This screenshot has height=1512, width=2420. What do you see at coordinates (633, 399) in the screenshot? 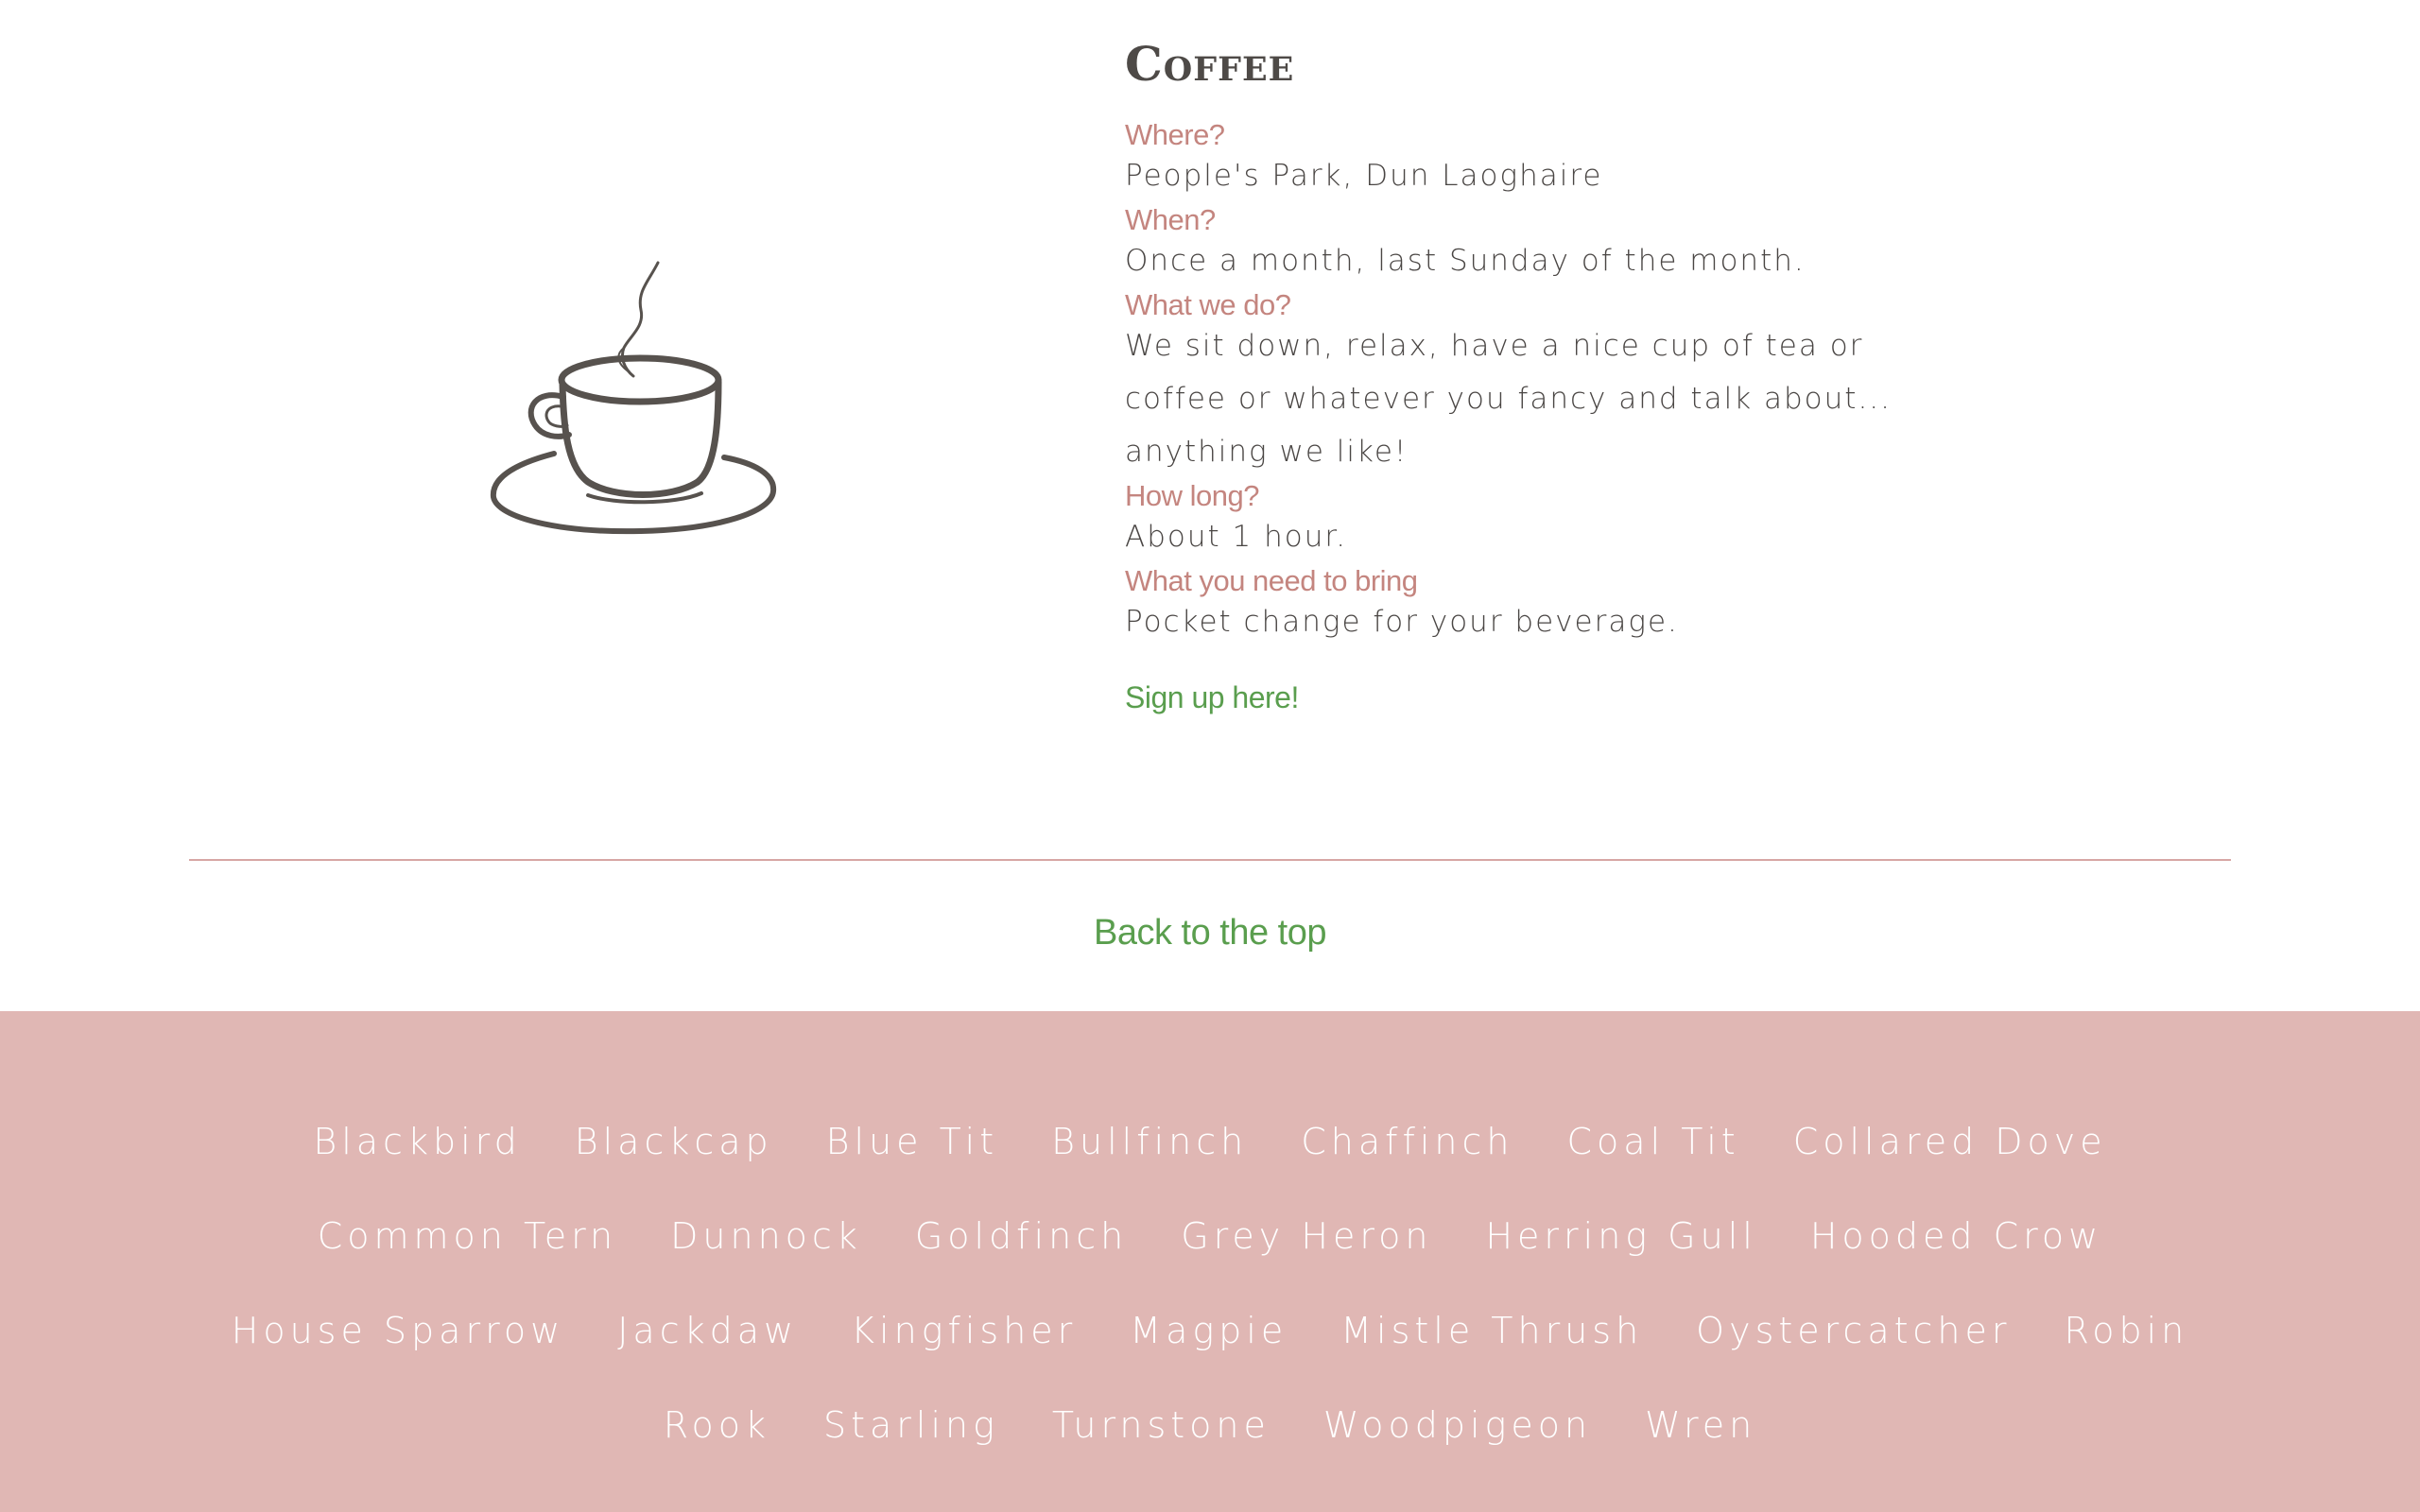
I see `coffee-cup-icon` at bounding box center [633, 399].